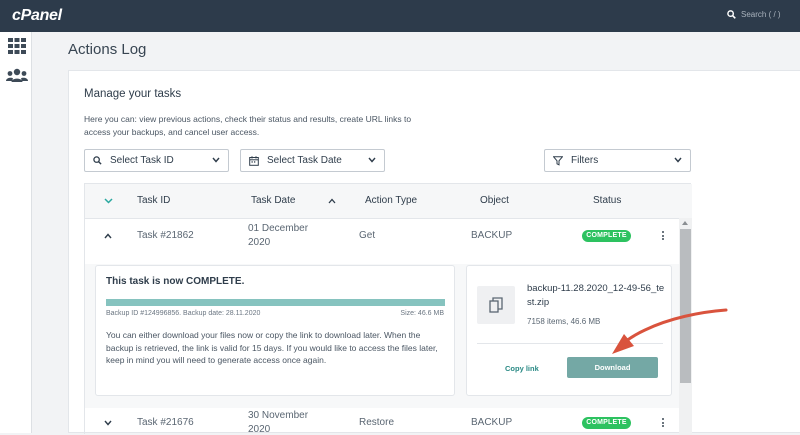 The image size is (800, 435). Describe the element at coordinates (273, 200) in the screenshot. I see `column-header-task-date: Task Date` at that location.